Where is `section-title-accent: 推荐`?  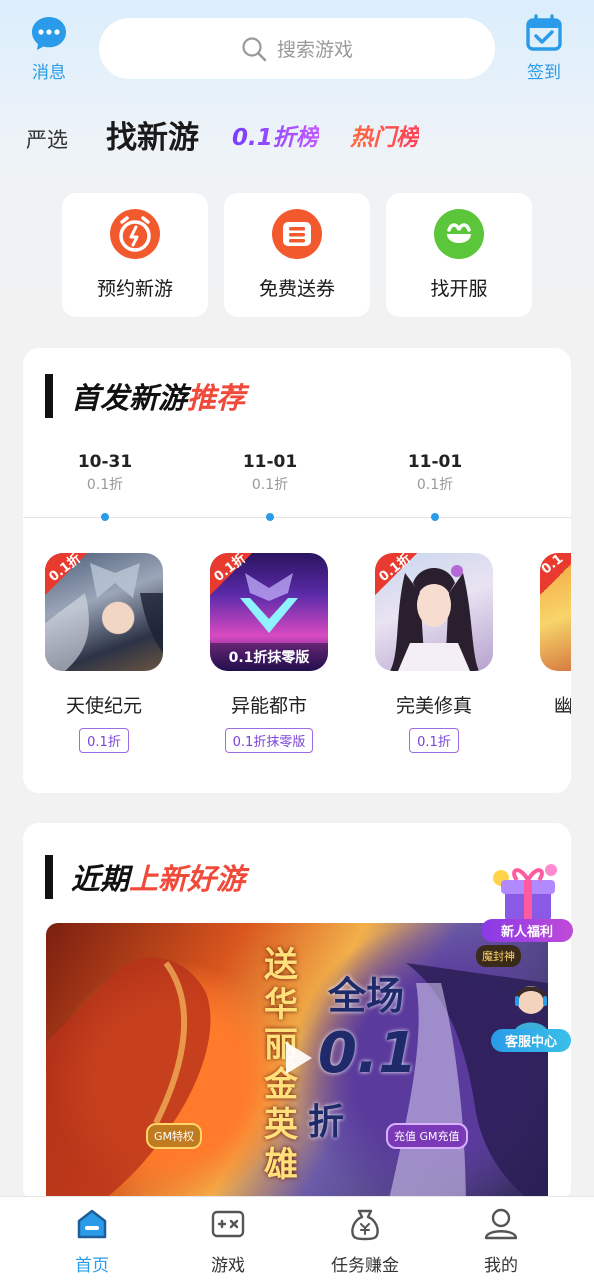 section-title-accent: 推荐 is located at coordinates (216, 398).